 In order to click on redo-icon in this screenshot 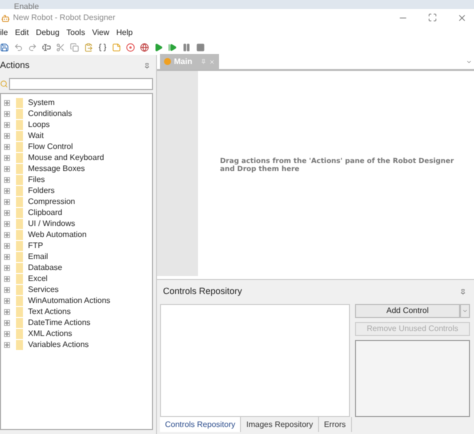, I will do `click(32, 47)`.